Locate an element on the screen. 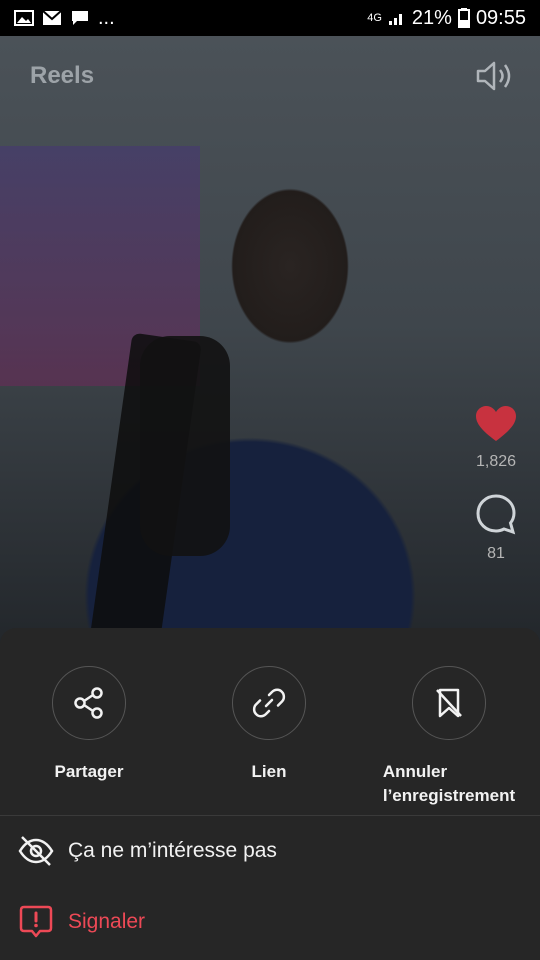  clock: 09:55 is located at coordinates (500, 17).